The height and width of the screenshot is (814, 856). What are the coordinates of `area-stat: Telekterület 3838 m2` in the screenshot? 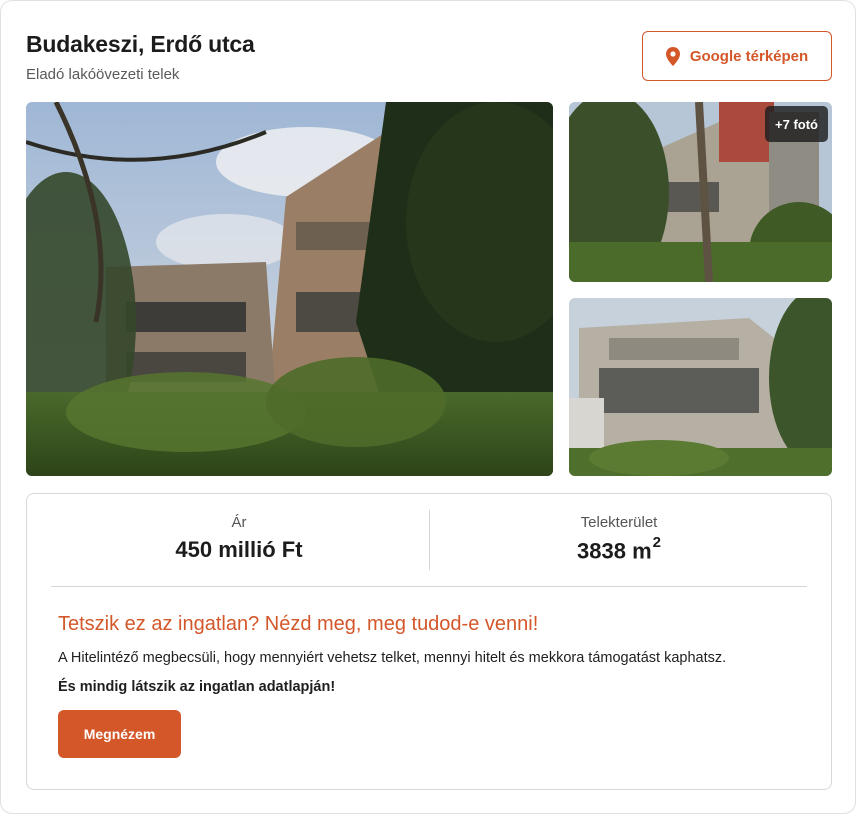 It's located at (619, 539).